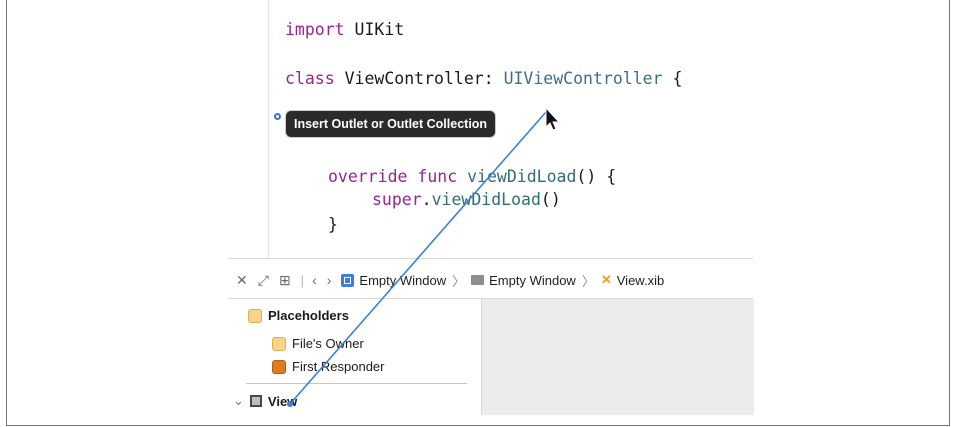 The width and height of the screenshot is (956, 427). What do you see at coordinates (290, 404) in the screenshot?
I see `connection-start-dot` at bounding box center [290, 404].